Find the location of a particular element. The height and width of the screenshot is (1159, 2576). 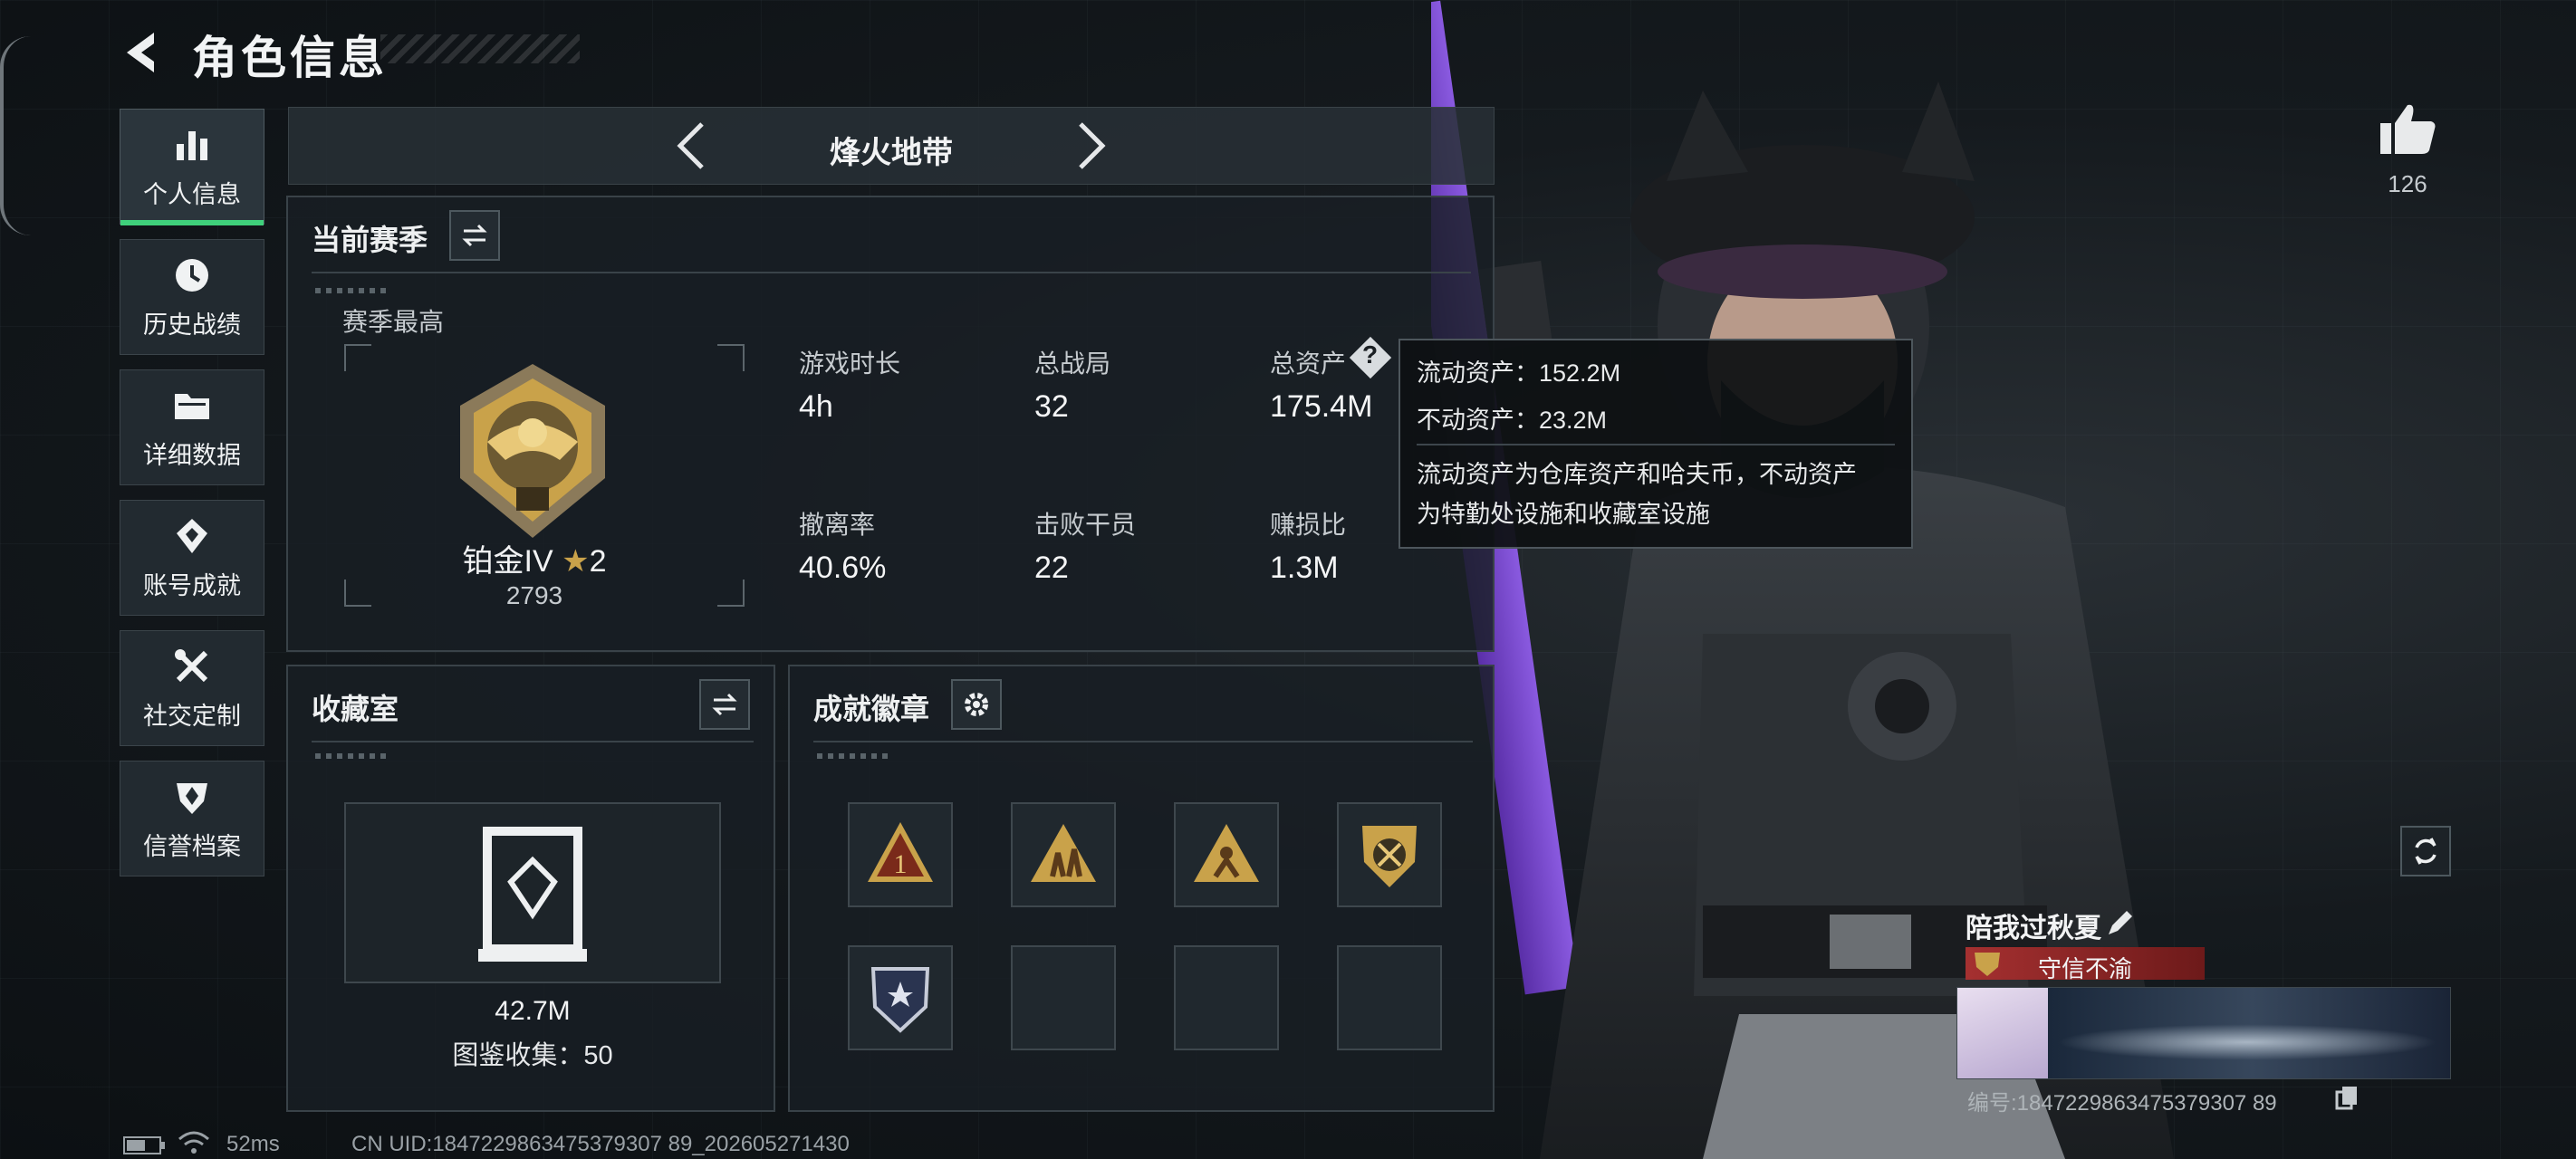

shield-icon is located at coordinates (192, 798).